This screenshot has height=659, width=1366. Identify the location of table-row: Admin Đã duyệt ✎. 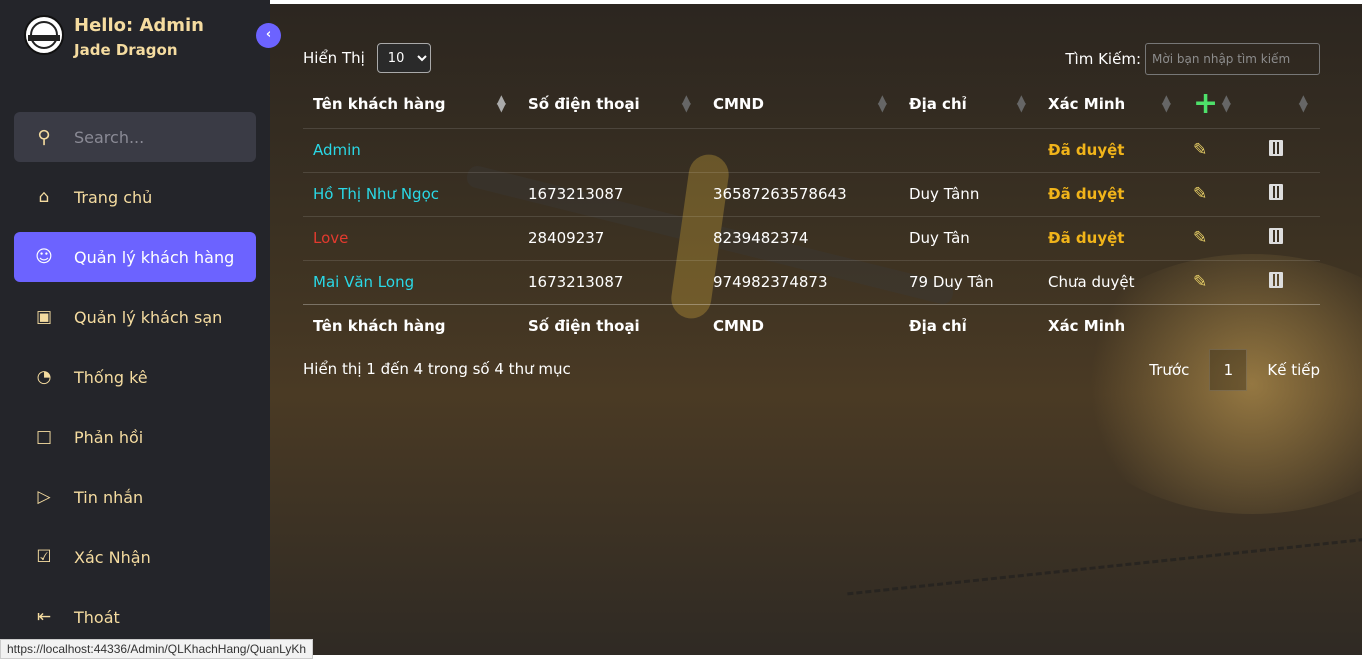
(811, 149).